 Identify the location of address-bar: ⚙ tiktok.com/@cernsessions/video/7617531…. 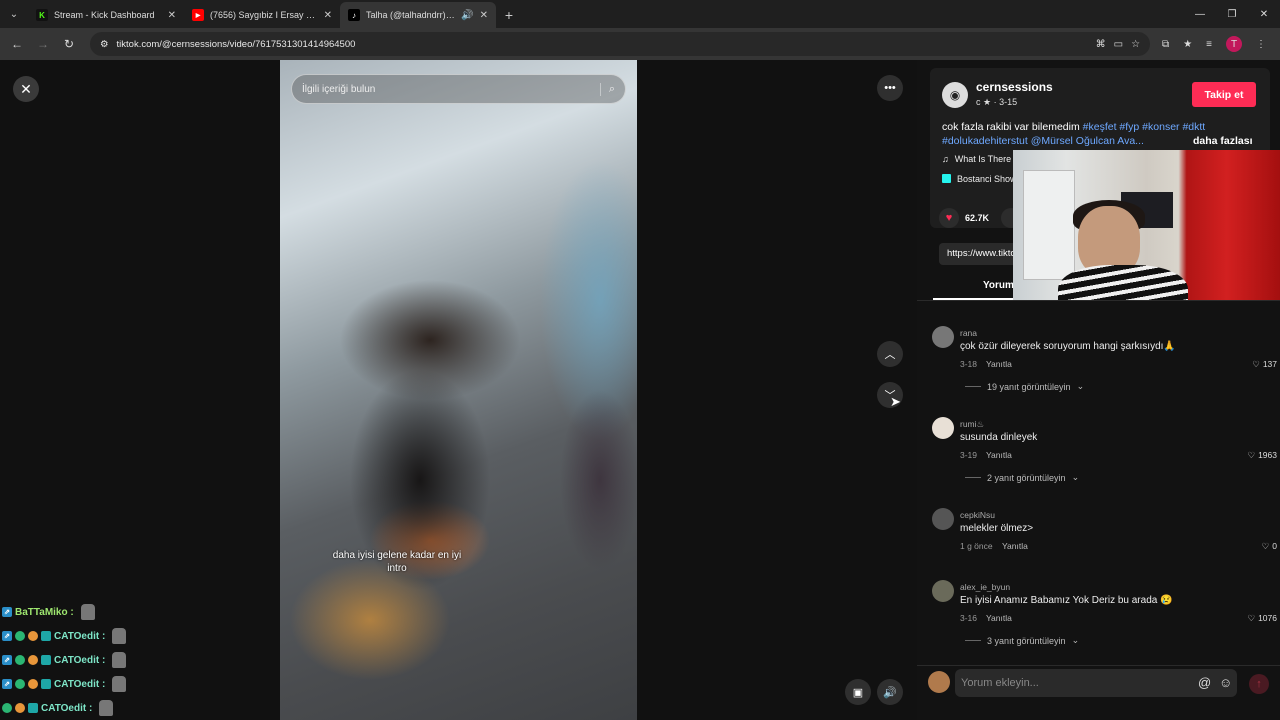
(620, 44).